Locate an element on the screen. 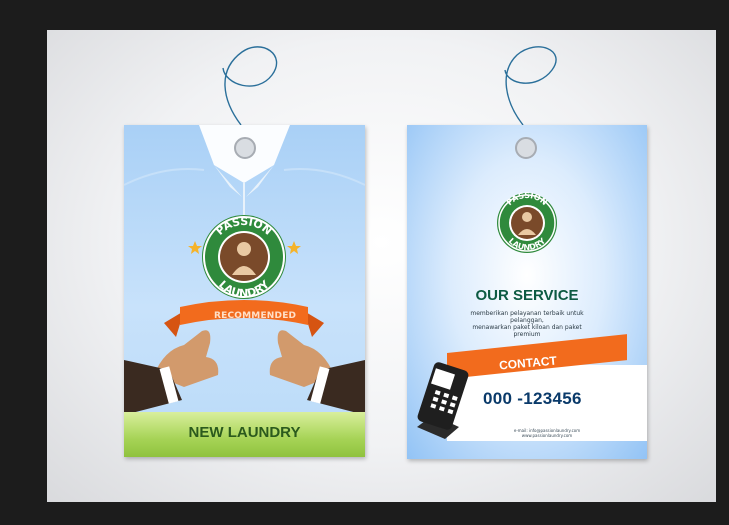 Image resolution: width=729 pixels, height=525 pixels. description-line: premium is located at coordinates (527, 334).